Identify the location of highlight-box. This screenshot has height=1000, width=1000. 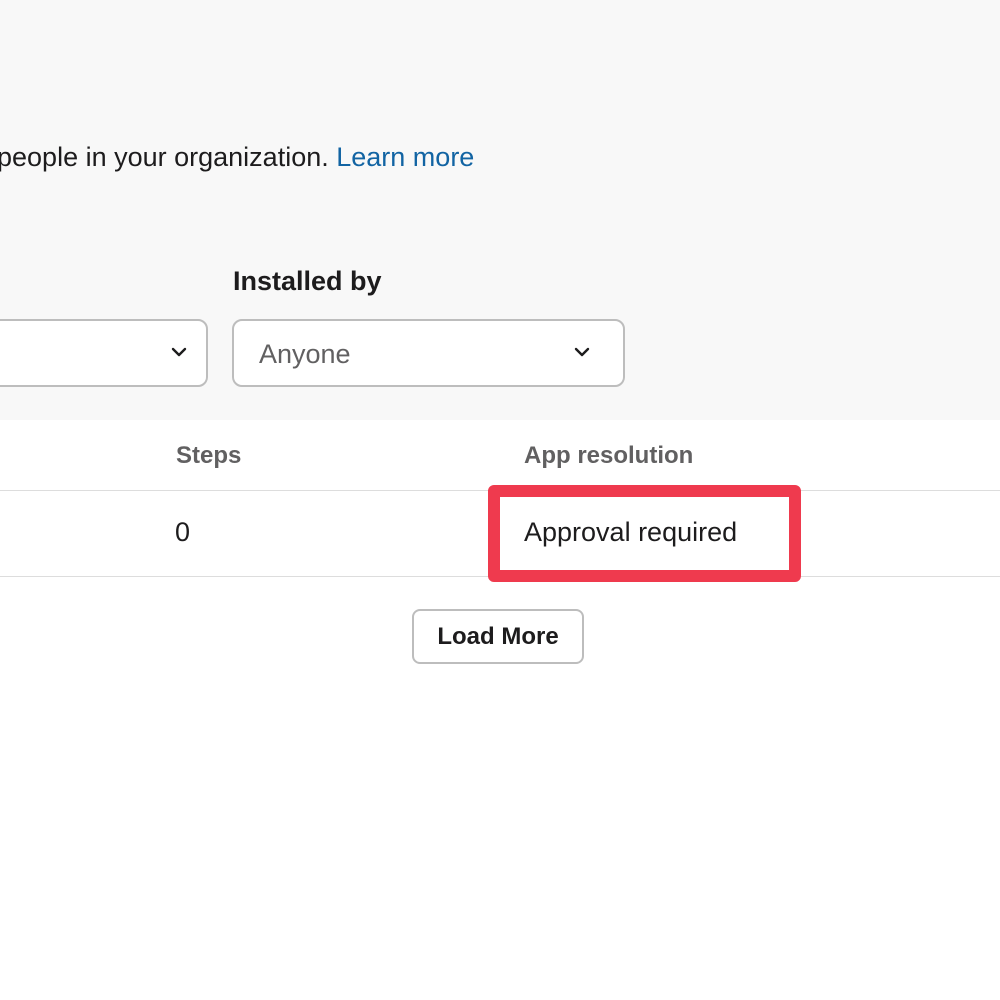
(644, 533).